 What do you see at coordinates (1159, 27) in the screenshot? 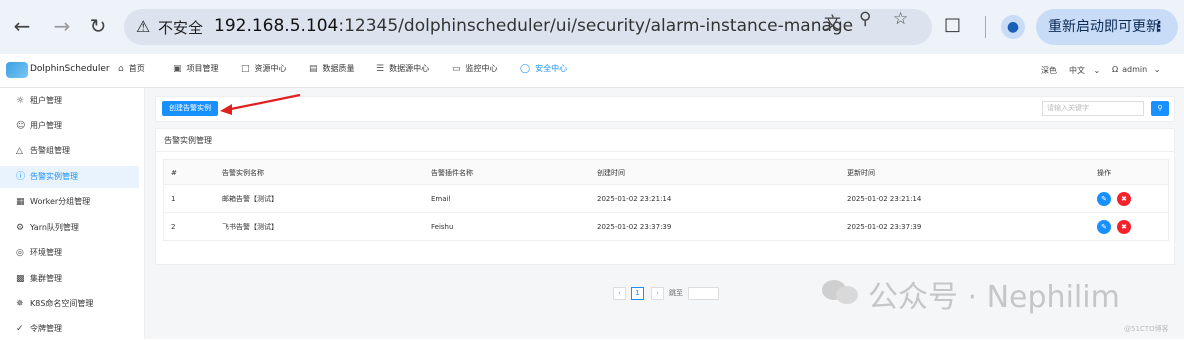
I see `more-menu-icon: ⋮` at bounding box center [1159, 27].